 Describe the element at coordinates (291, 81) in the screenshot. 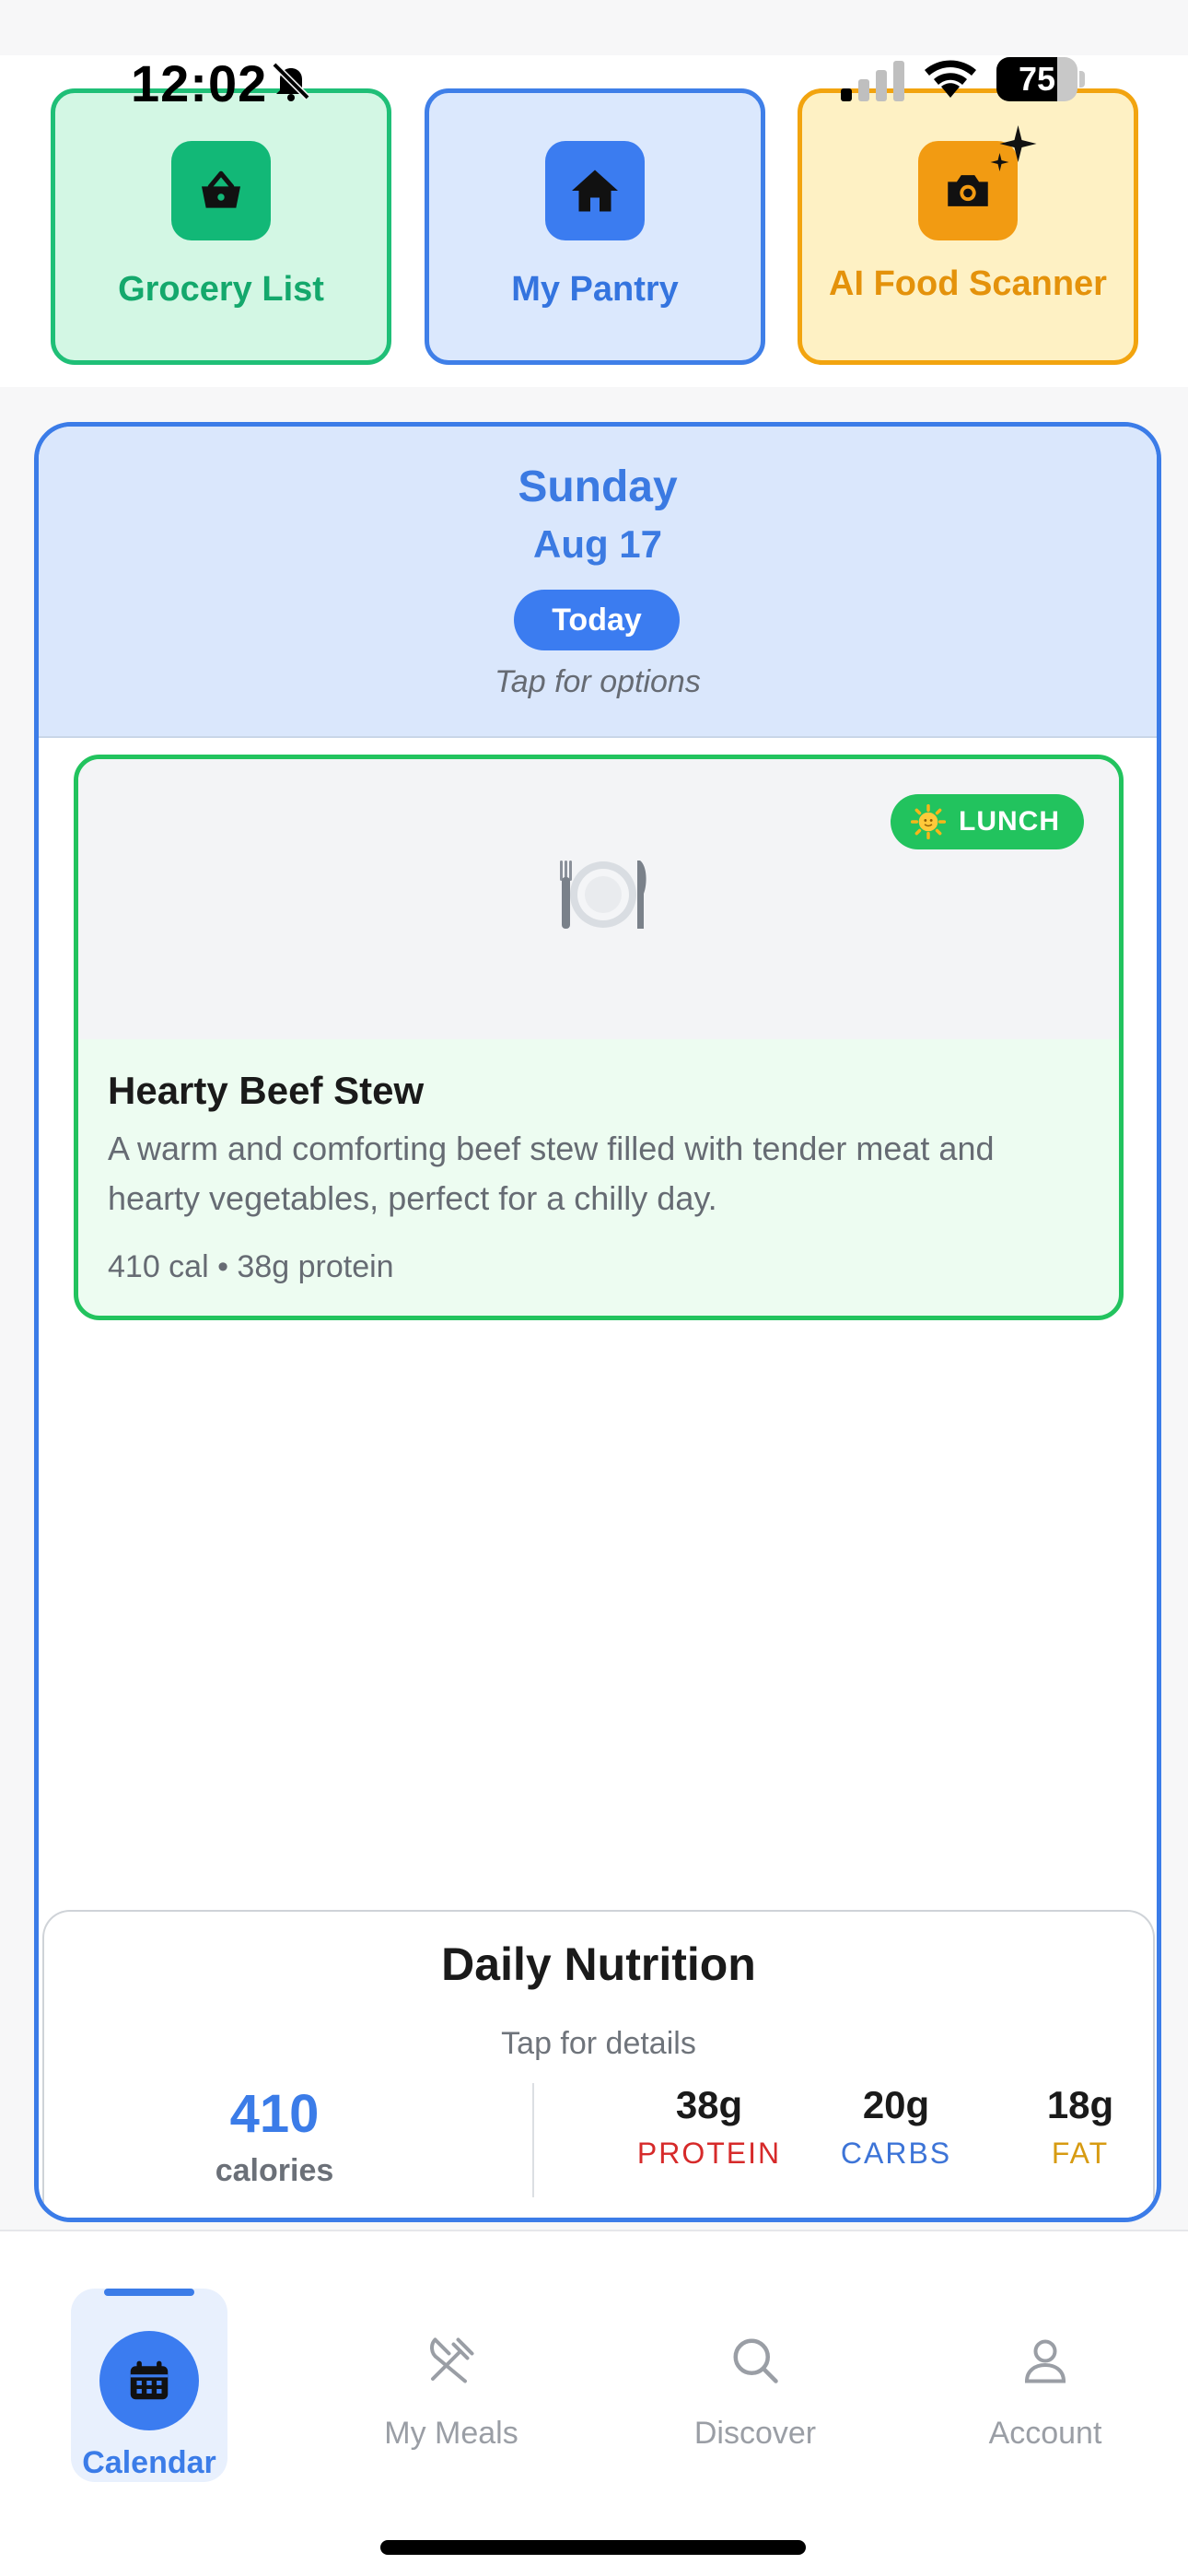

I see `bell-slash-icon` at that location.